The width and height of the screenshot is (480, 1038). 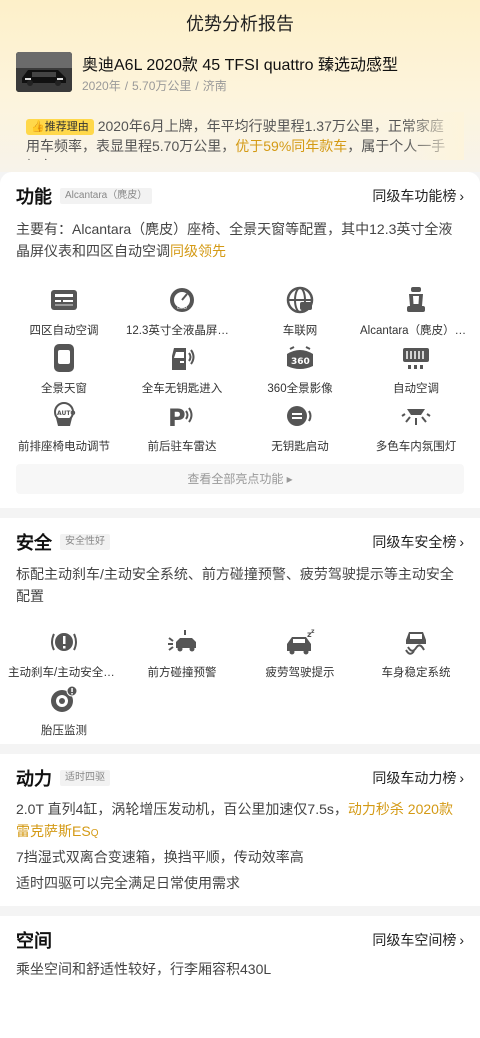 What do you see at coordinates (95, 833) in the screenshot?
I see `search-icon: Q` at bounding box center [95, 833].